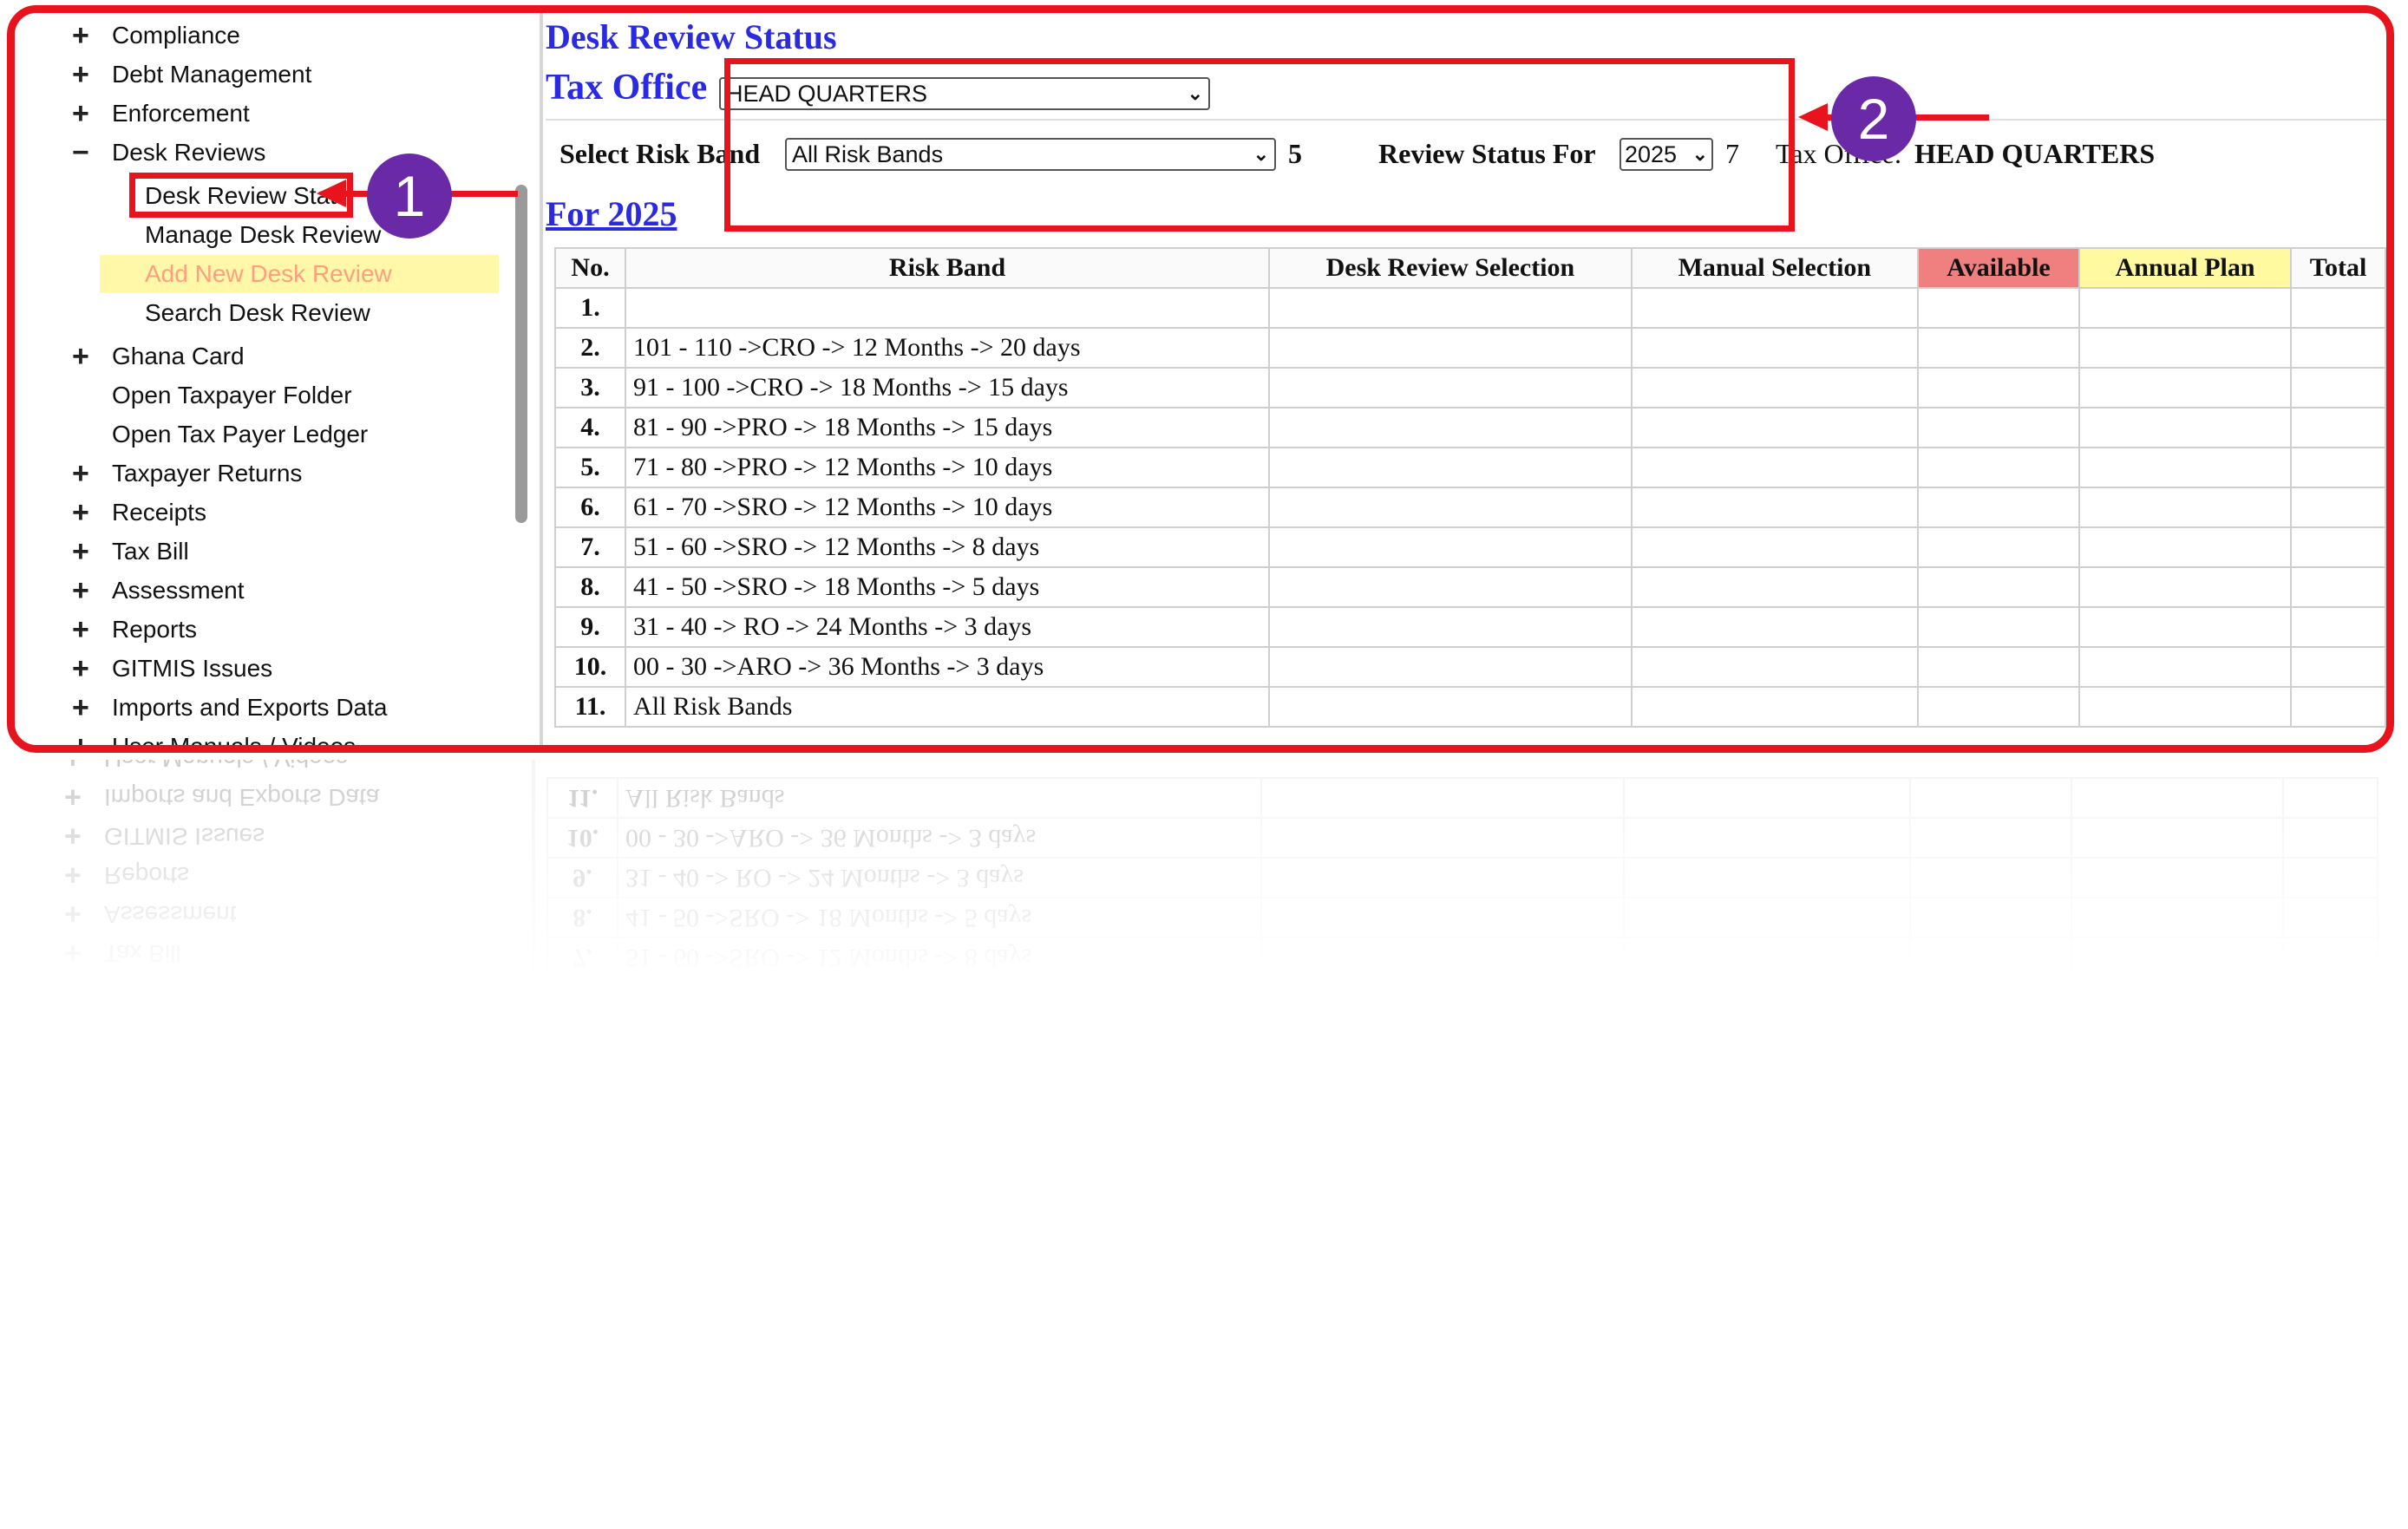  What do you see at coordinates (590, 427) in the screenshot?
I see `row-number: 4.` at bounding box center [590, 427].